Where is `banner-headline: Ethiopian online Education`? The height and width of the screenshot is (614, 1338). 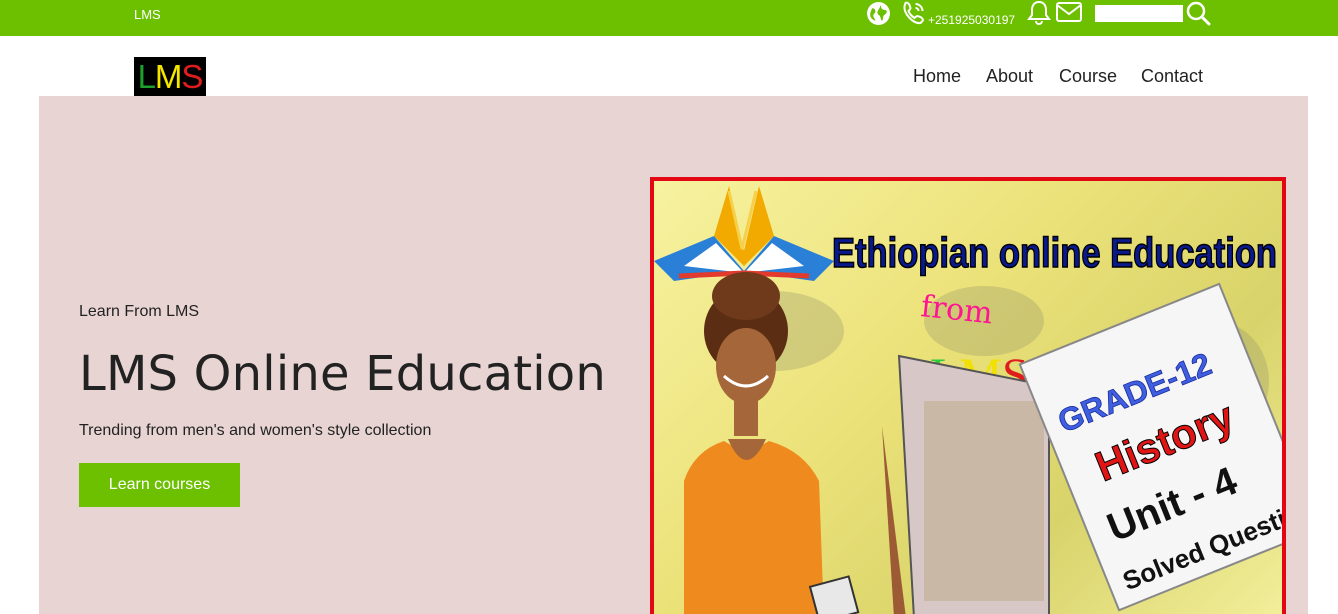 banner-headline: Ethiopian online Education is located at coordinates (1054, 252).